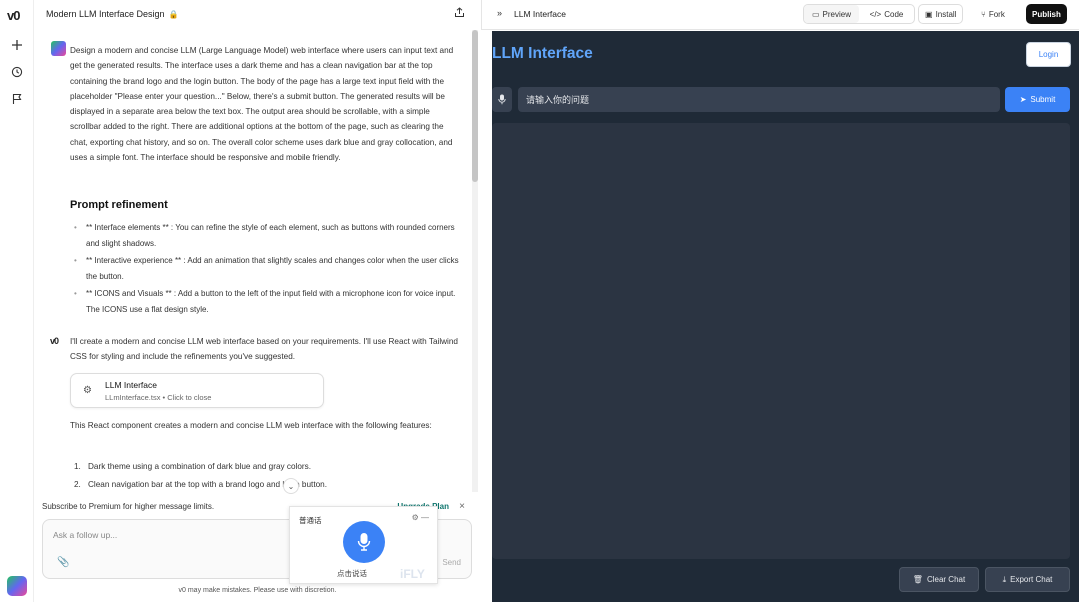 This screenshot has height=602, width=1079. What do you see at coordinates (87, 390) in the screenshot?
I see `gear-icon: ⚙` at bounding box center [87, 390].